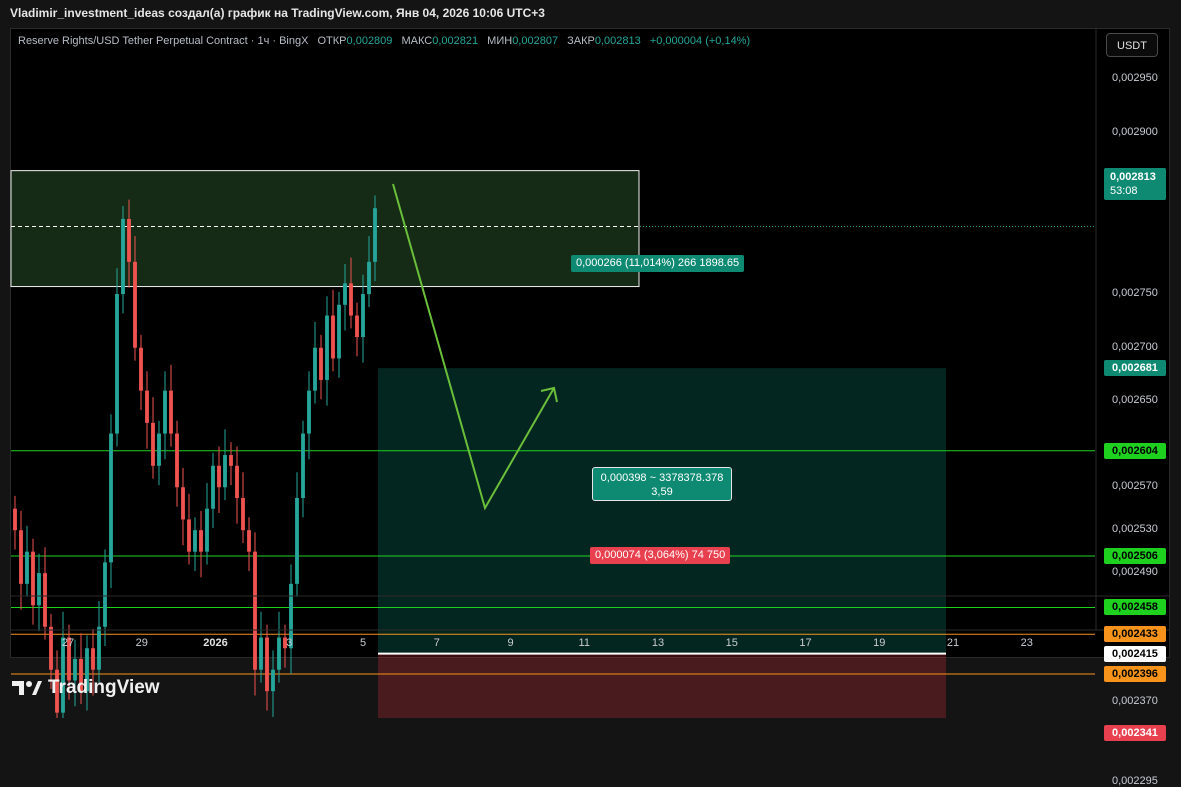 Image resolution: width=1181 pixels, height=787 pixels. I want to click on resistance-zone, so click(325, 229).